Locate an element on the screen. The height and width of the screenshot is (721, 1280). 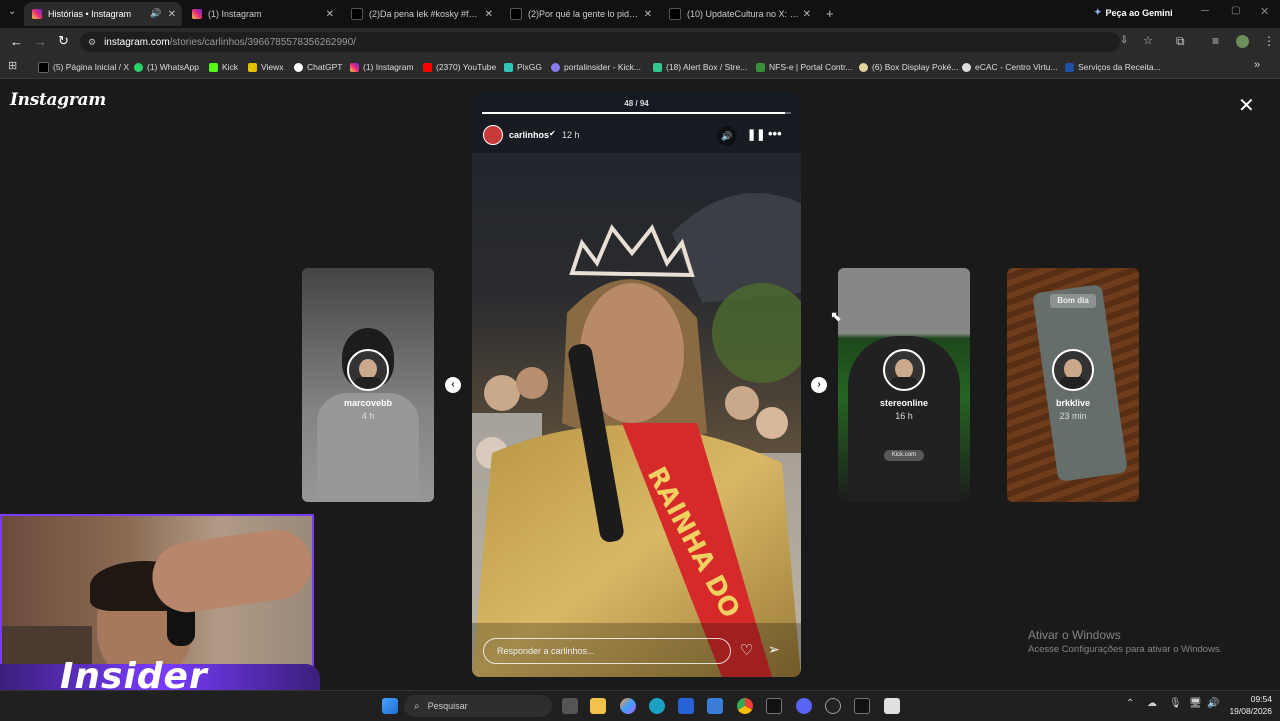
forward-icon: → is located at coordinates (40, 41).